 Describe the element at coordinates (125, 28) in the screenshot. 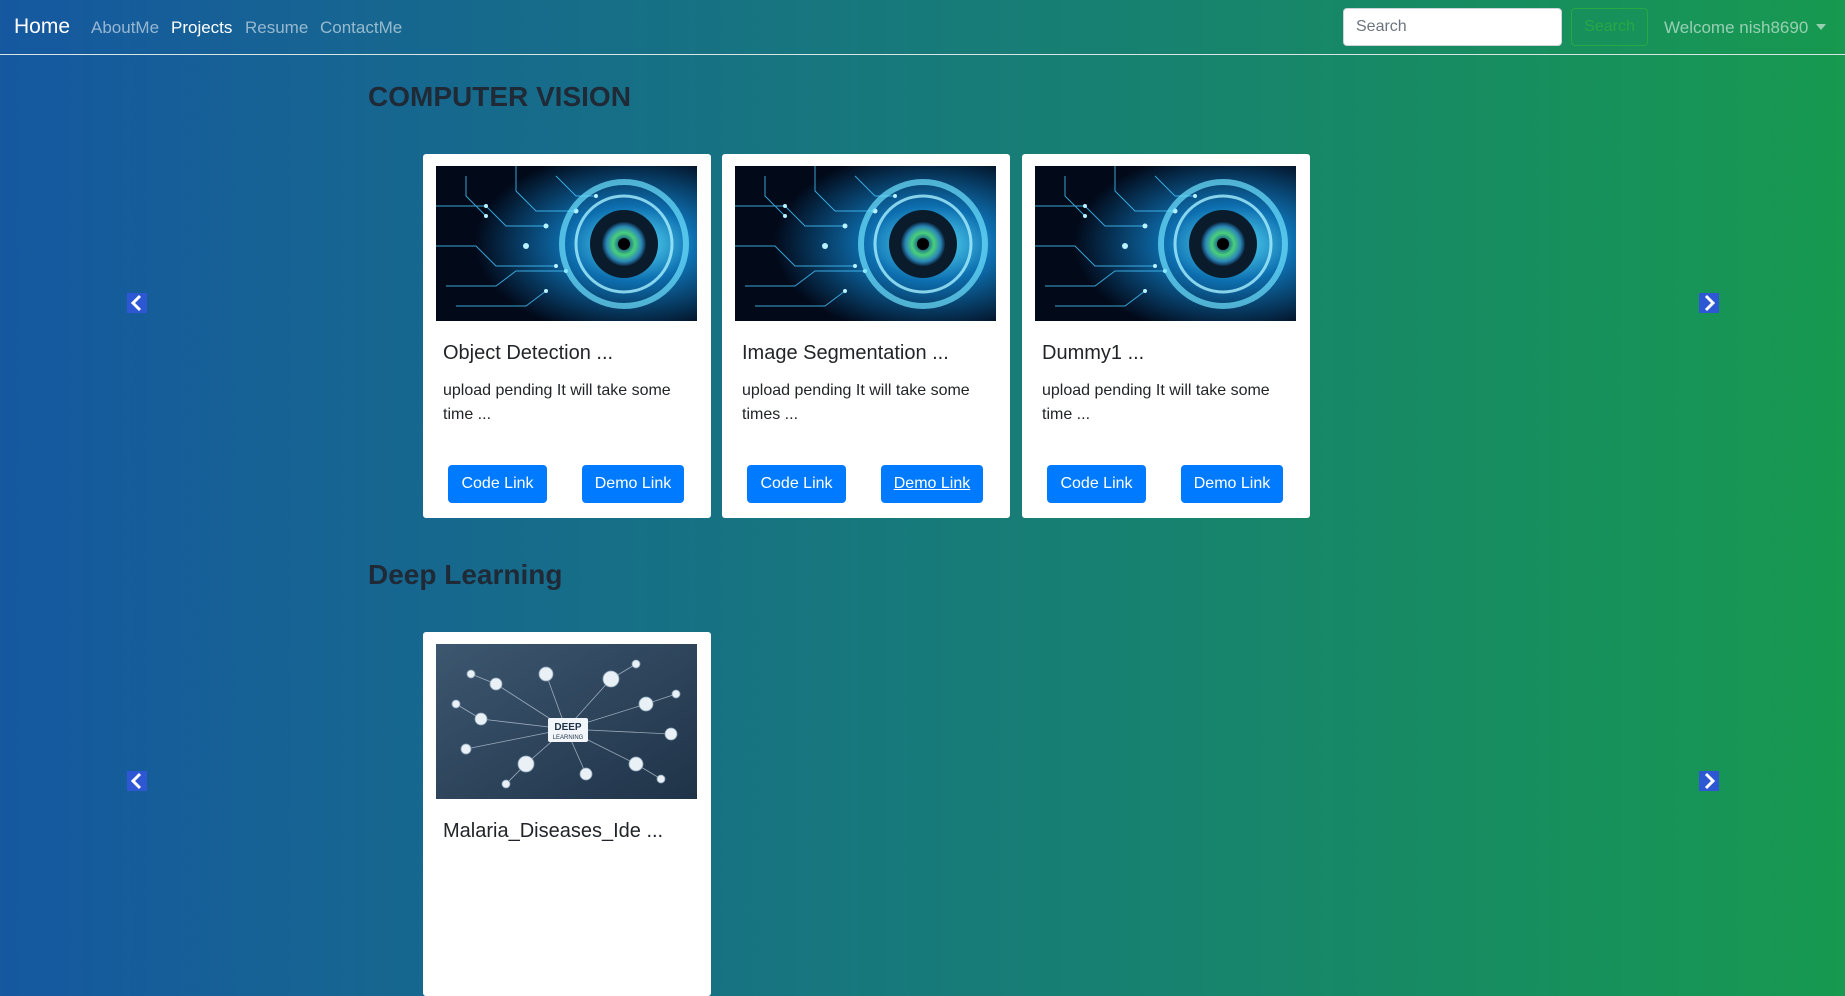

I see `nav-link-aboutme: AboutMe` at that location.